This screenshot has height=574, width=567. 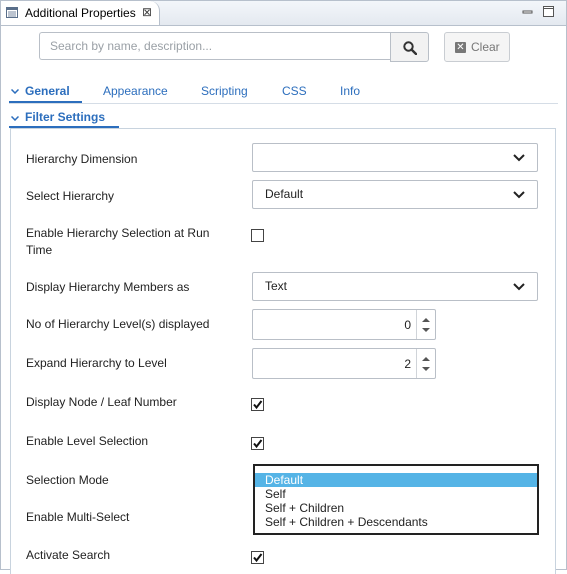 What do you see at coordinates (87, 441) in the screenshot?
I see `enable-level-selection-label: Enable Level Selection` at bounding box center [87, 441].